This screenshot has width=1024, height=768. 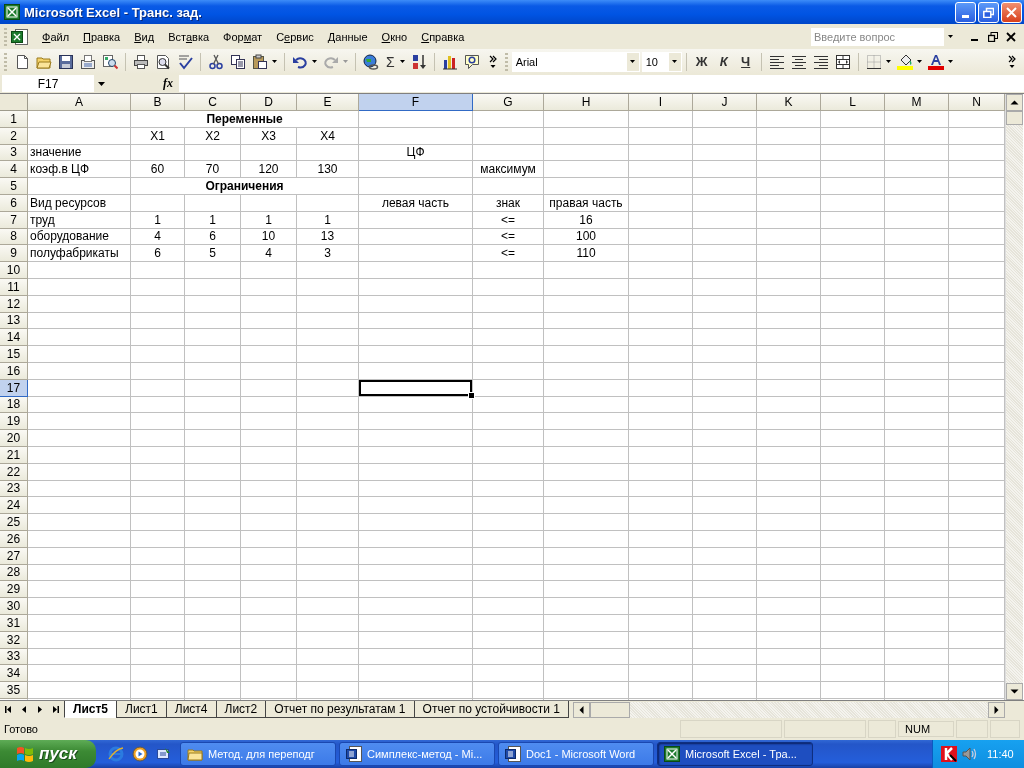 I want to click on fill-handle, so click(x=471, y=395).